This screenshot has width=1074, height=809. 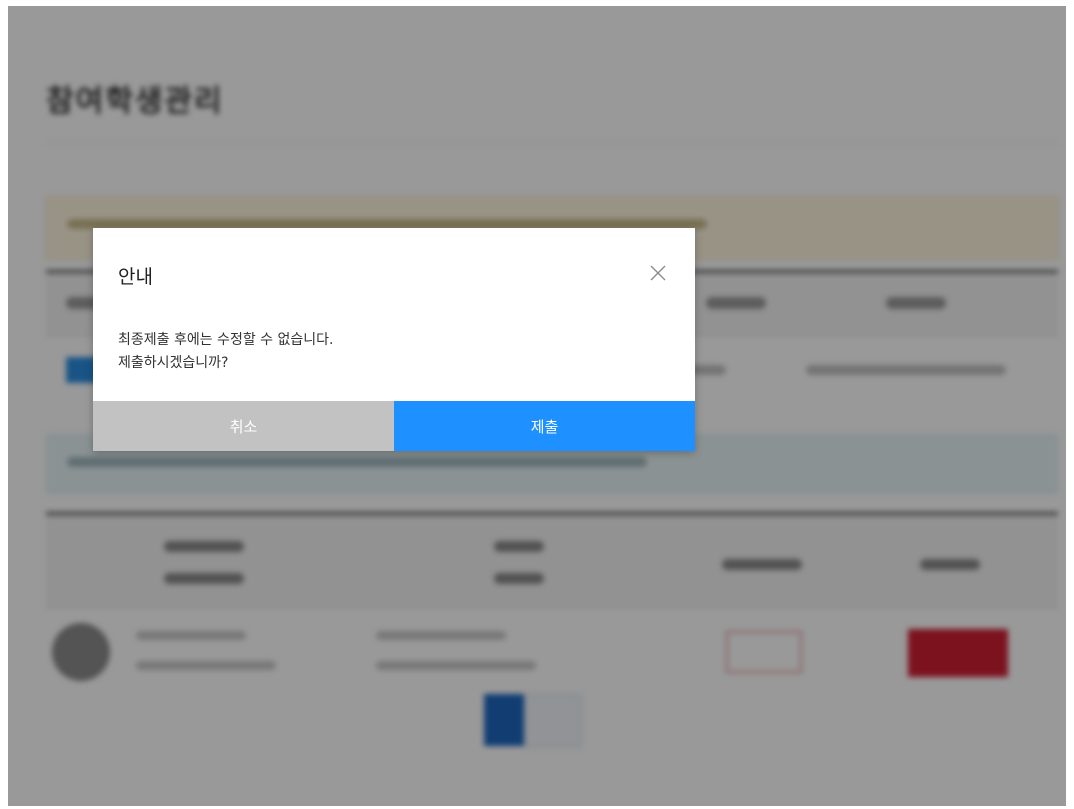 I want to click on submit-button: 제출, so click(x=544, y=426).